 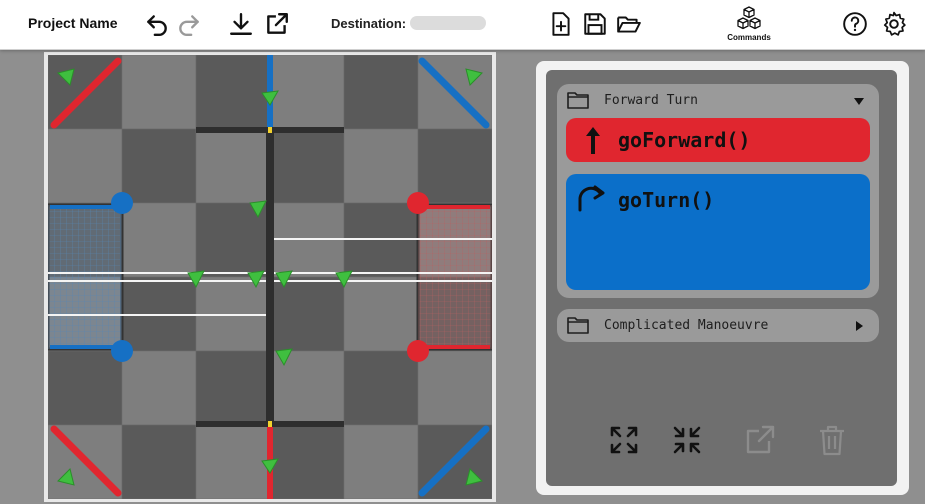 What do you see at coordinates (624, 440) in the screenshot?
I see `expand-all-icon` at bounding box center [624, 440].